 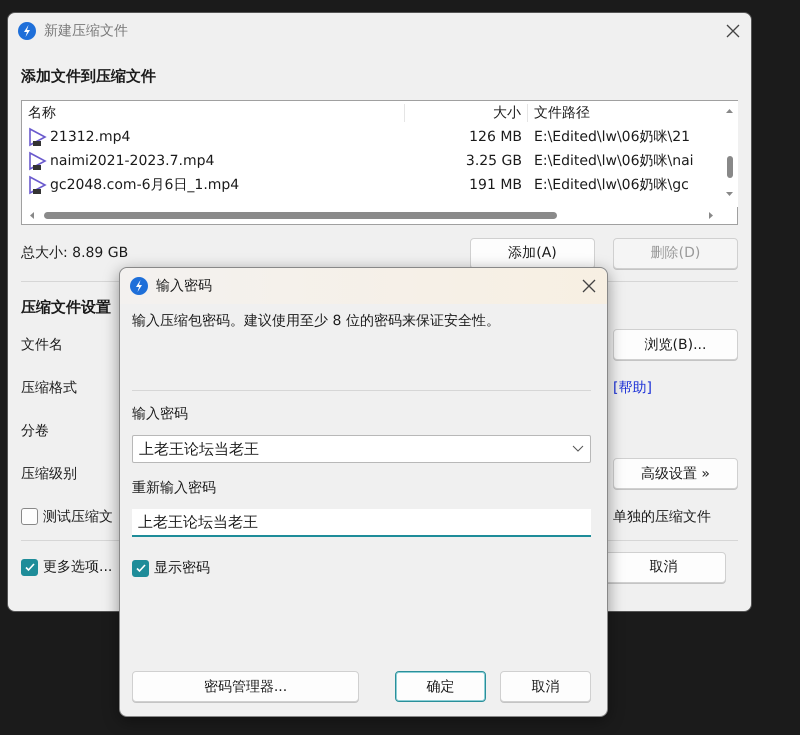 I want to click on checkbox-label: 显示密码, so click(x=182, y=568).